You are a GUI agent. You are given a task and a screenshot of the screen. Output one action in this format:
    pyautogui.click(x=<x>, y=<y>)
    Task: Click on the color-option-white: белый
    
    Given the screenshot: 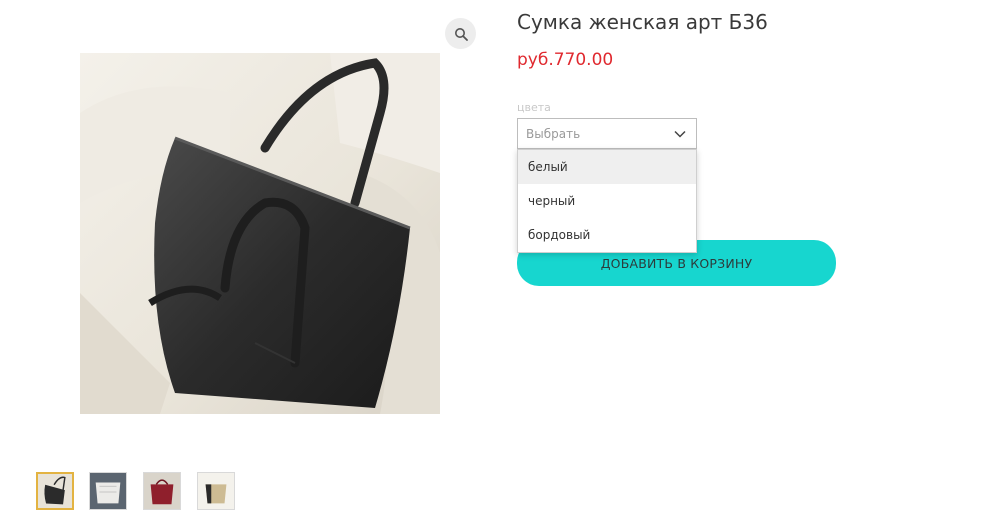 What is the action you would take?
    pyautogui.click(x=607, y=167)
    